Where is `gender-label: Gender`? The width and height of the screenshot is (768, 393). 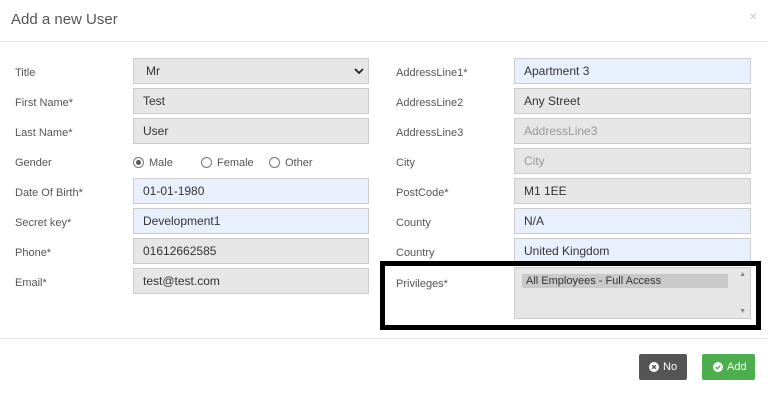 gender-label: Gender is located at coordinates (33, 163).